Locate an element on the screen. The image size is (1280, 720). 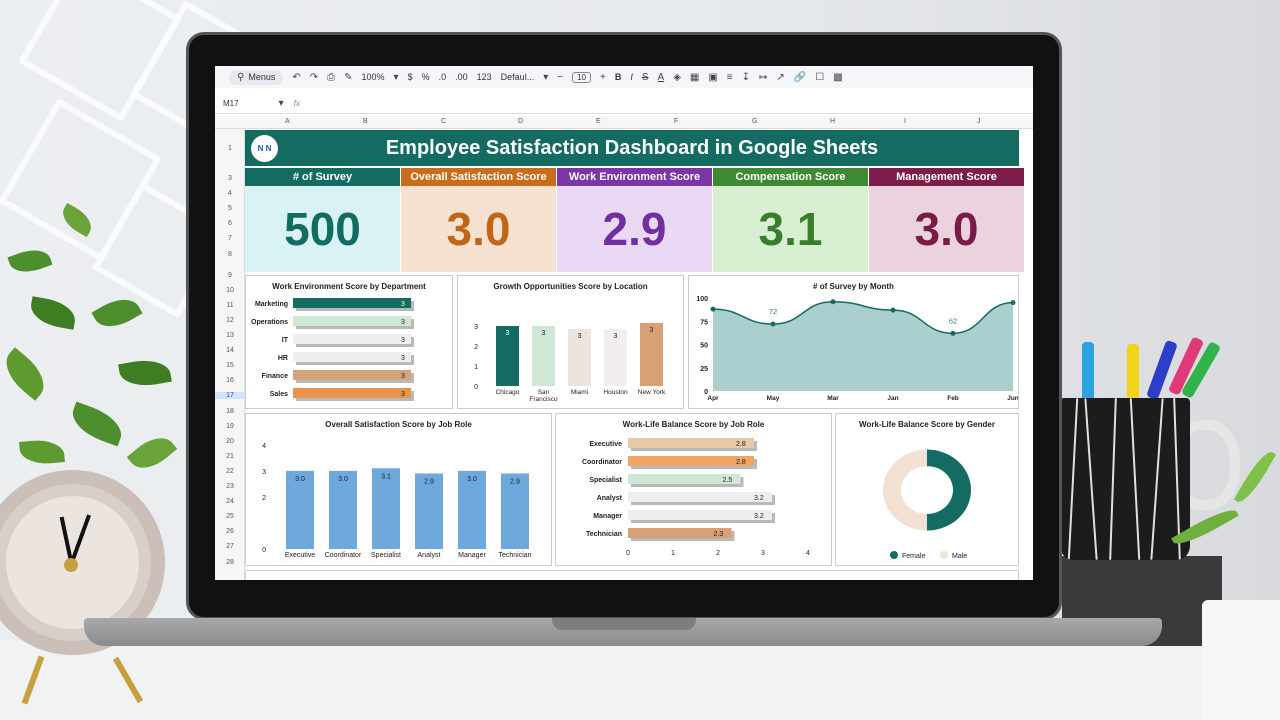
name-box: M17 is located at coordinates (231, 103).